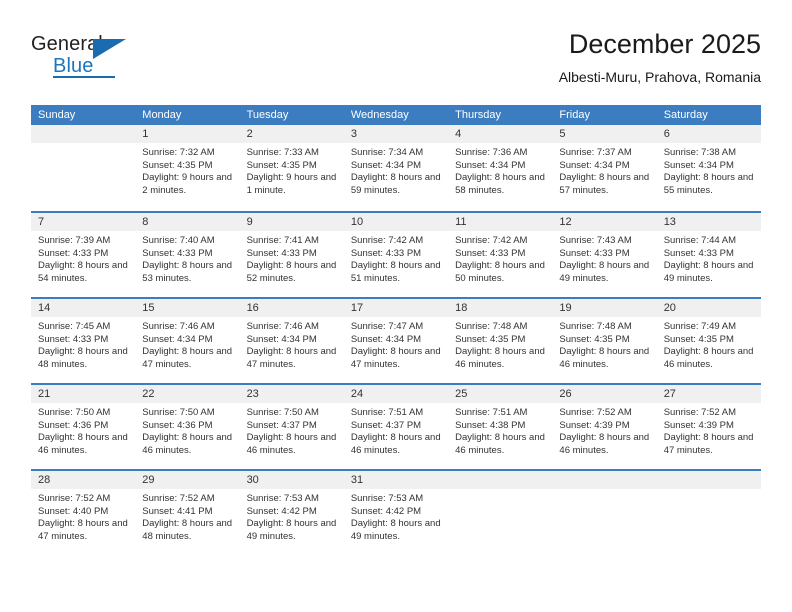  I want to click on sunset-text: Sunset: 4:38 PM, so click(490, 425).